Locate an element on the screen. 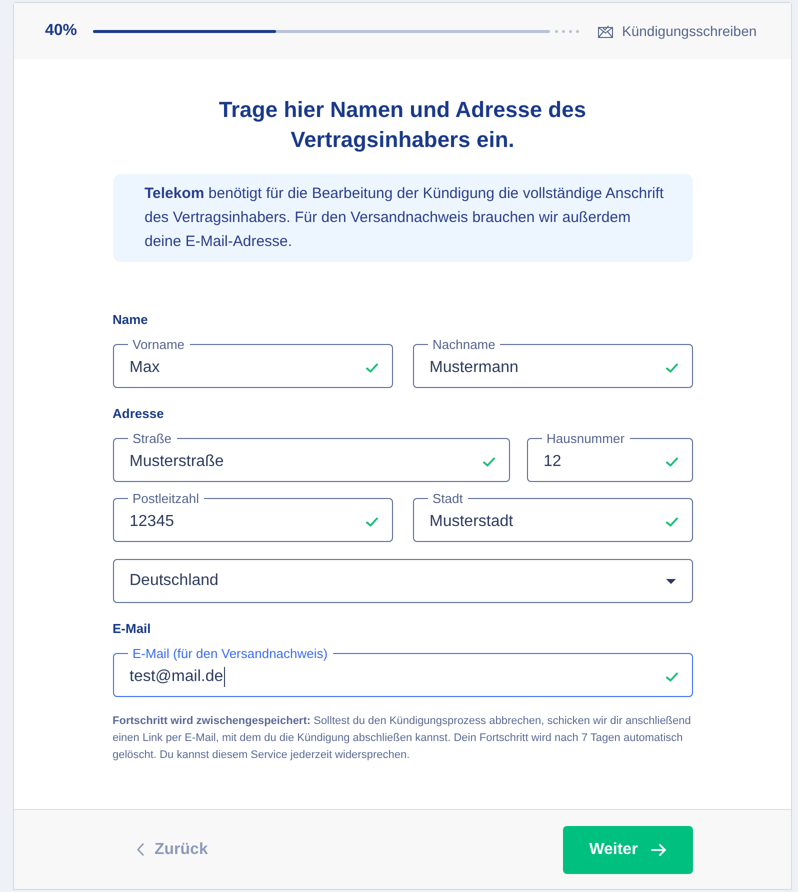 The image size is (798, 892). next-step-label: Kündigungsschreiben is located at coordinates (689, 31).